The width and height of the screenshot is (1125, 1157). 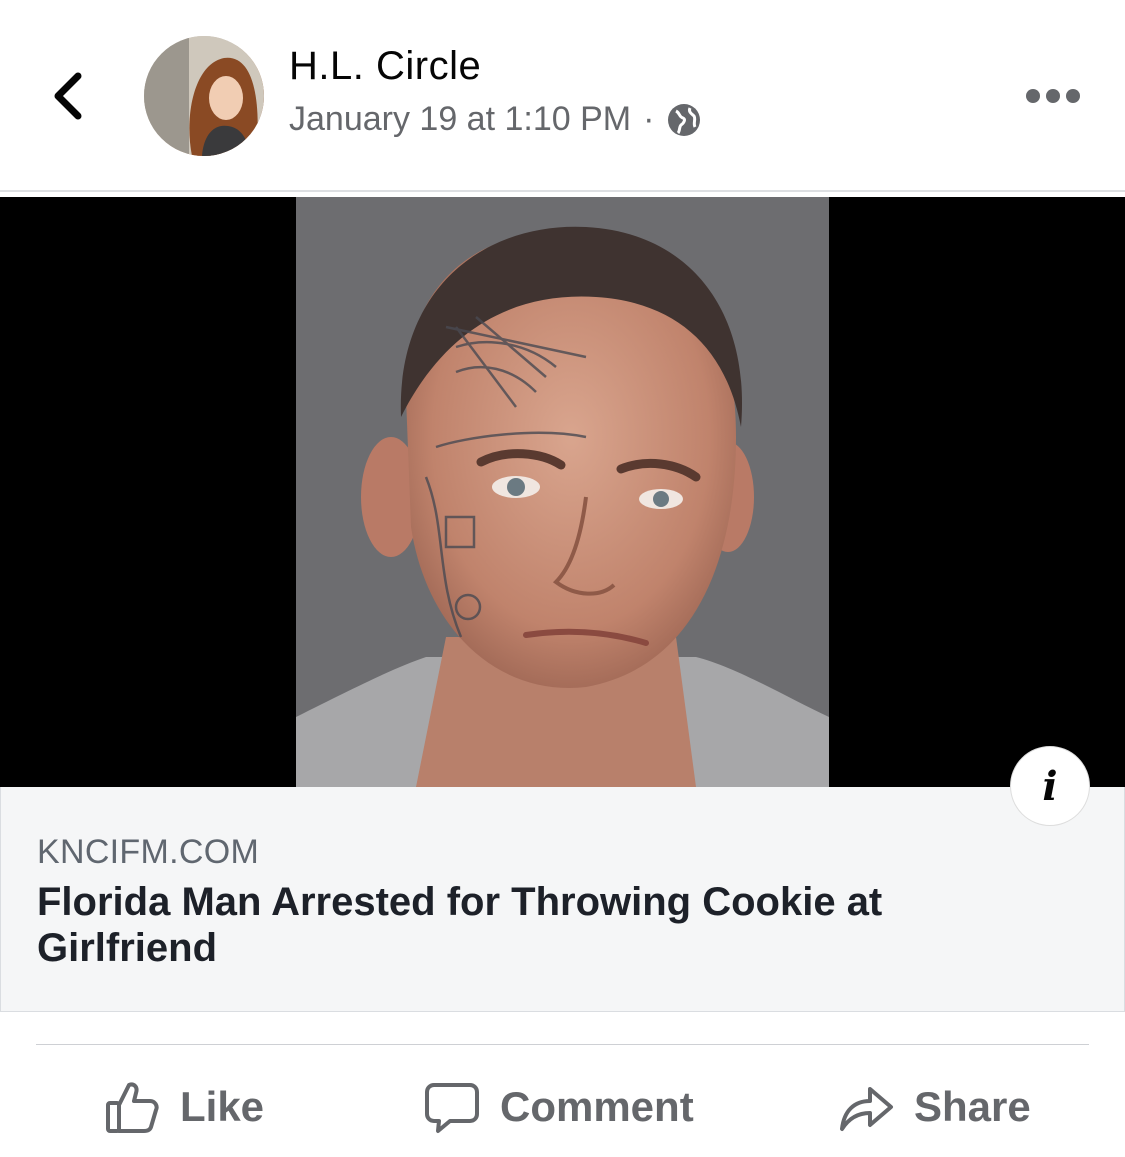 I want to click on like-label: Like, so click(x=222, y=1106).